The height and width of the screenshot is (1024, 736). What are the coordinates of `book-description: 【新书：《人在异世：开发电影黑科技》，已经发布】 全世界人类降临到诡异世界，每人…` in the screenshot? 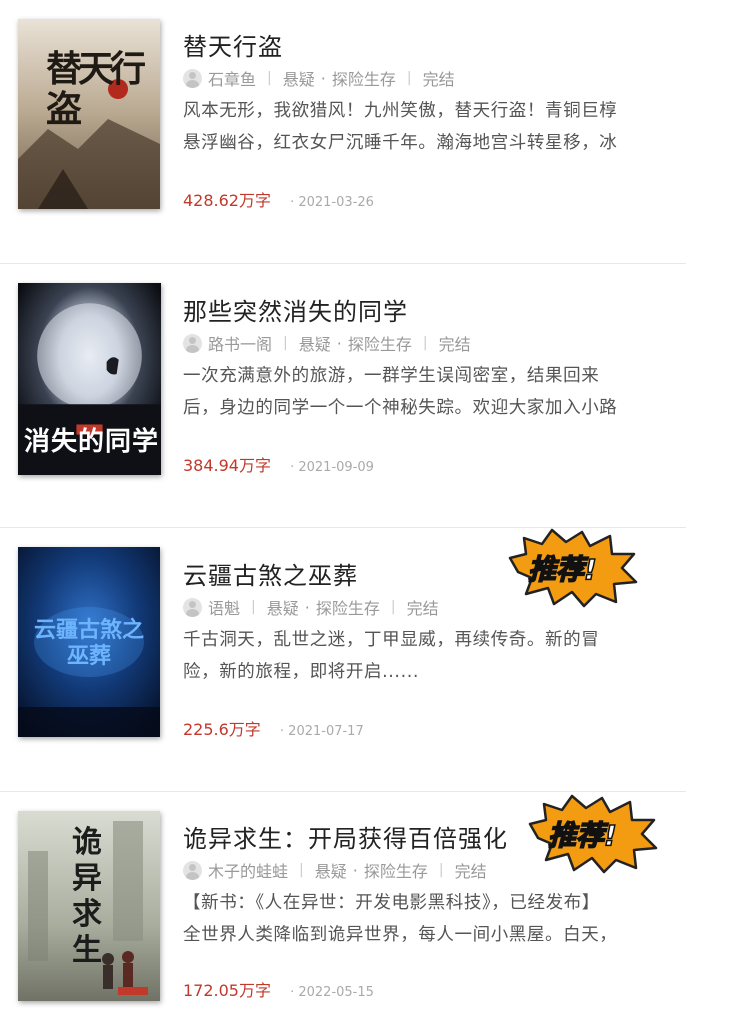 It's located at (428, 919).